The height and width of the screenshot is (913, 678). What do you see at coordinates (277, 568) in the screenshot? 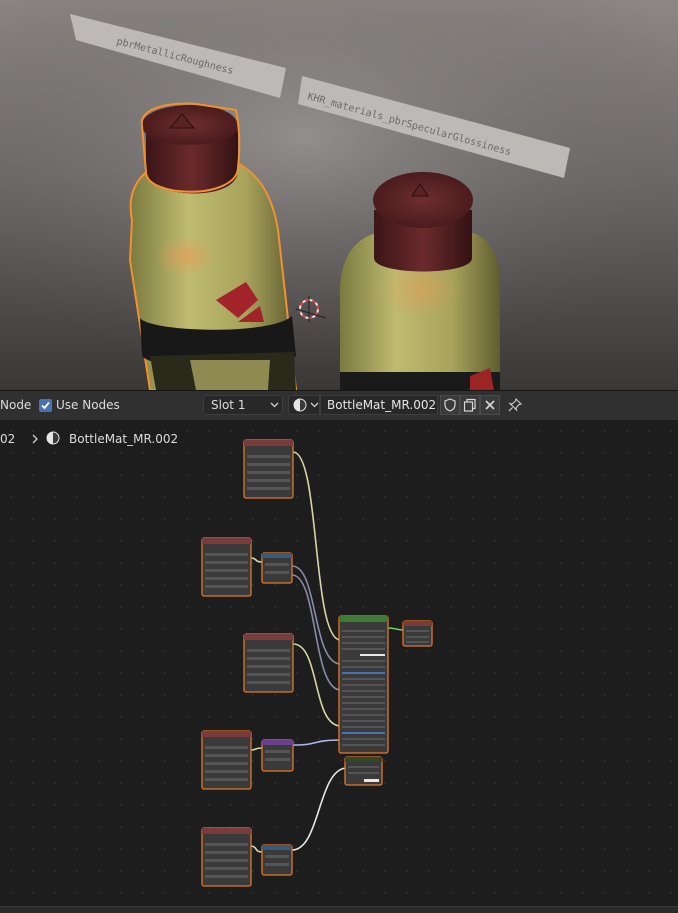
I see `separate-rgb-node` at bounding box center [277, 568].